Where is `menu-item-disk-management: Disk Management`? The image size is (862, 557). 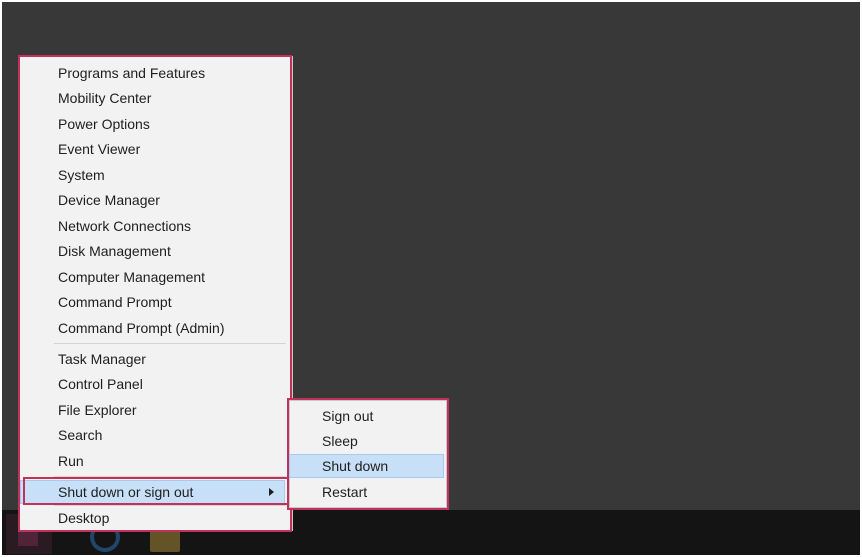 menu-item-disk-management: Disk Management is located at coordinates (152, 251).